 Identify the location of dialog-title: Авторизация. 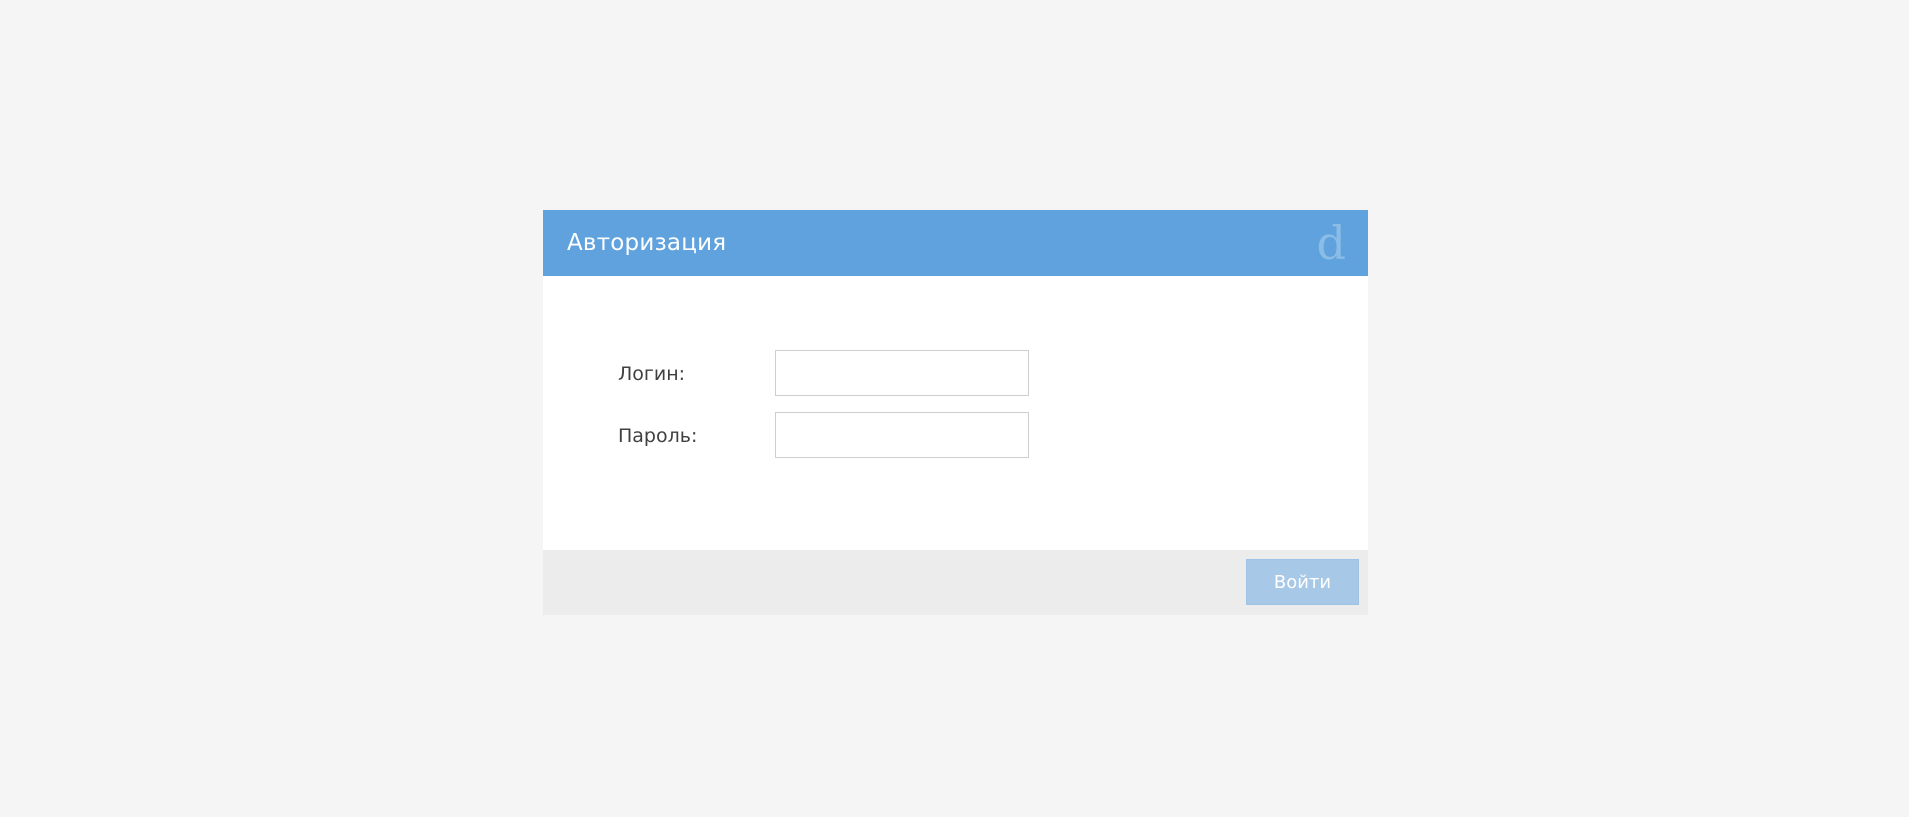
(647, 243).